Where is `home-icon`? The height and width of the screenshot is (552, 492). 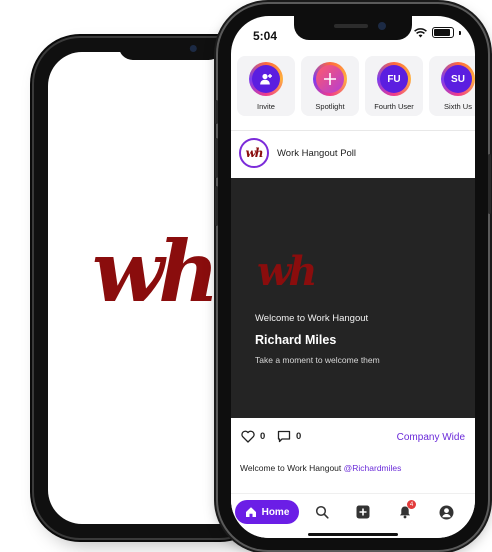
home-icon is located at coordinates (250, 512).